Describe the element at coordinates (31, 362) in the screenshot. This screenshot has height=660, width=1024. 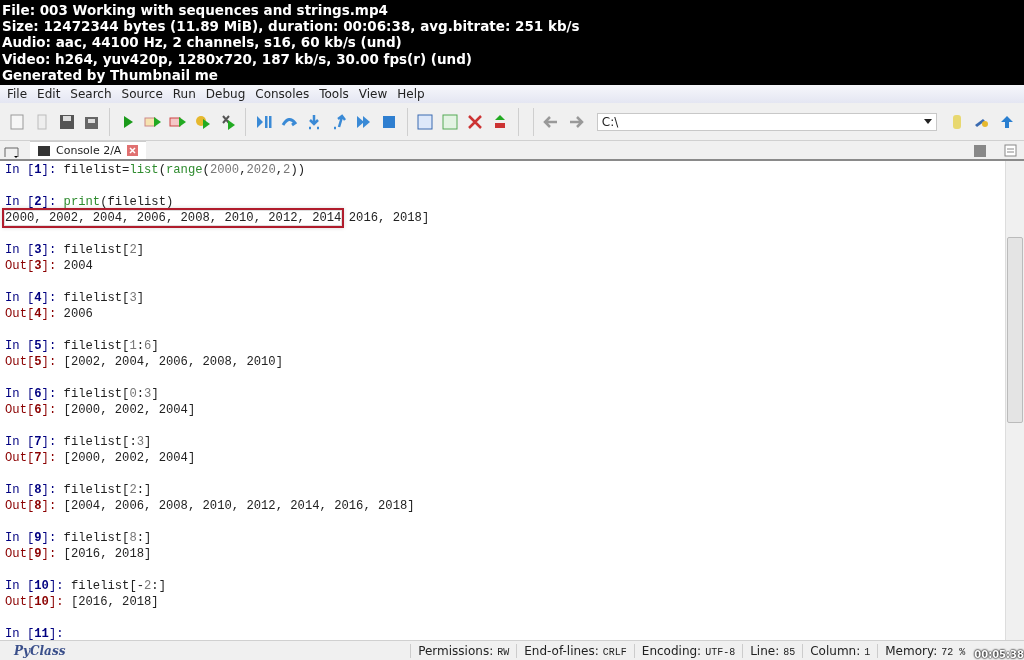
I see `output-prompt: Out[5]:` at that location.